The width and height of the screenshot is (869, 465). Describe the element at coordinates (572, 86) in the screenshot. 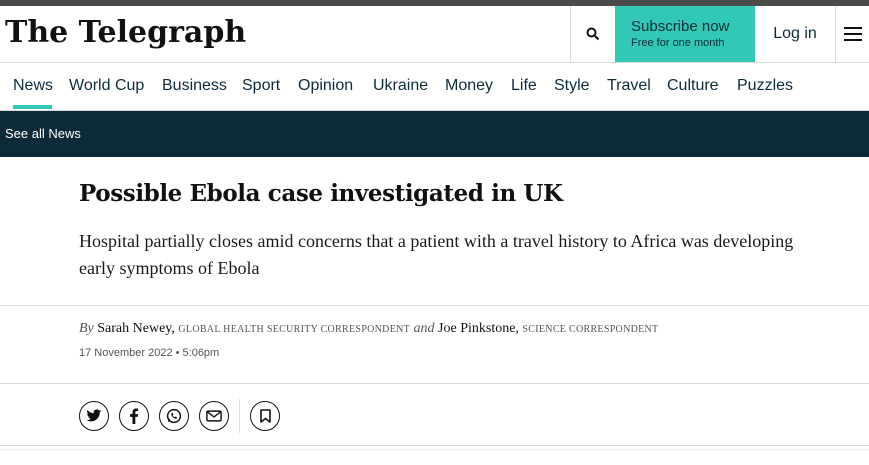

I see `nav-item-style: Style` at that location.